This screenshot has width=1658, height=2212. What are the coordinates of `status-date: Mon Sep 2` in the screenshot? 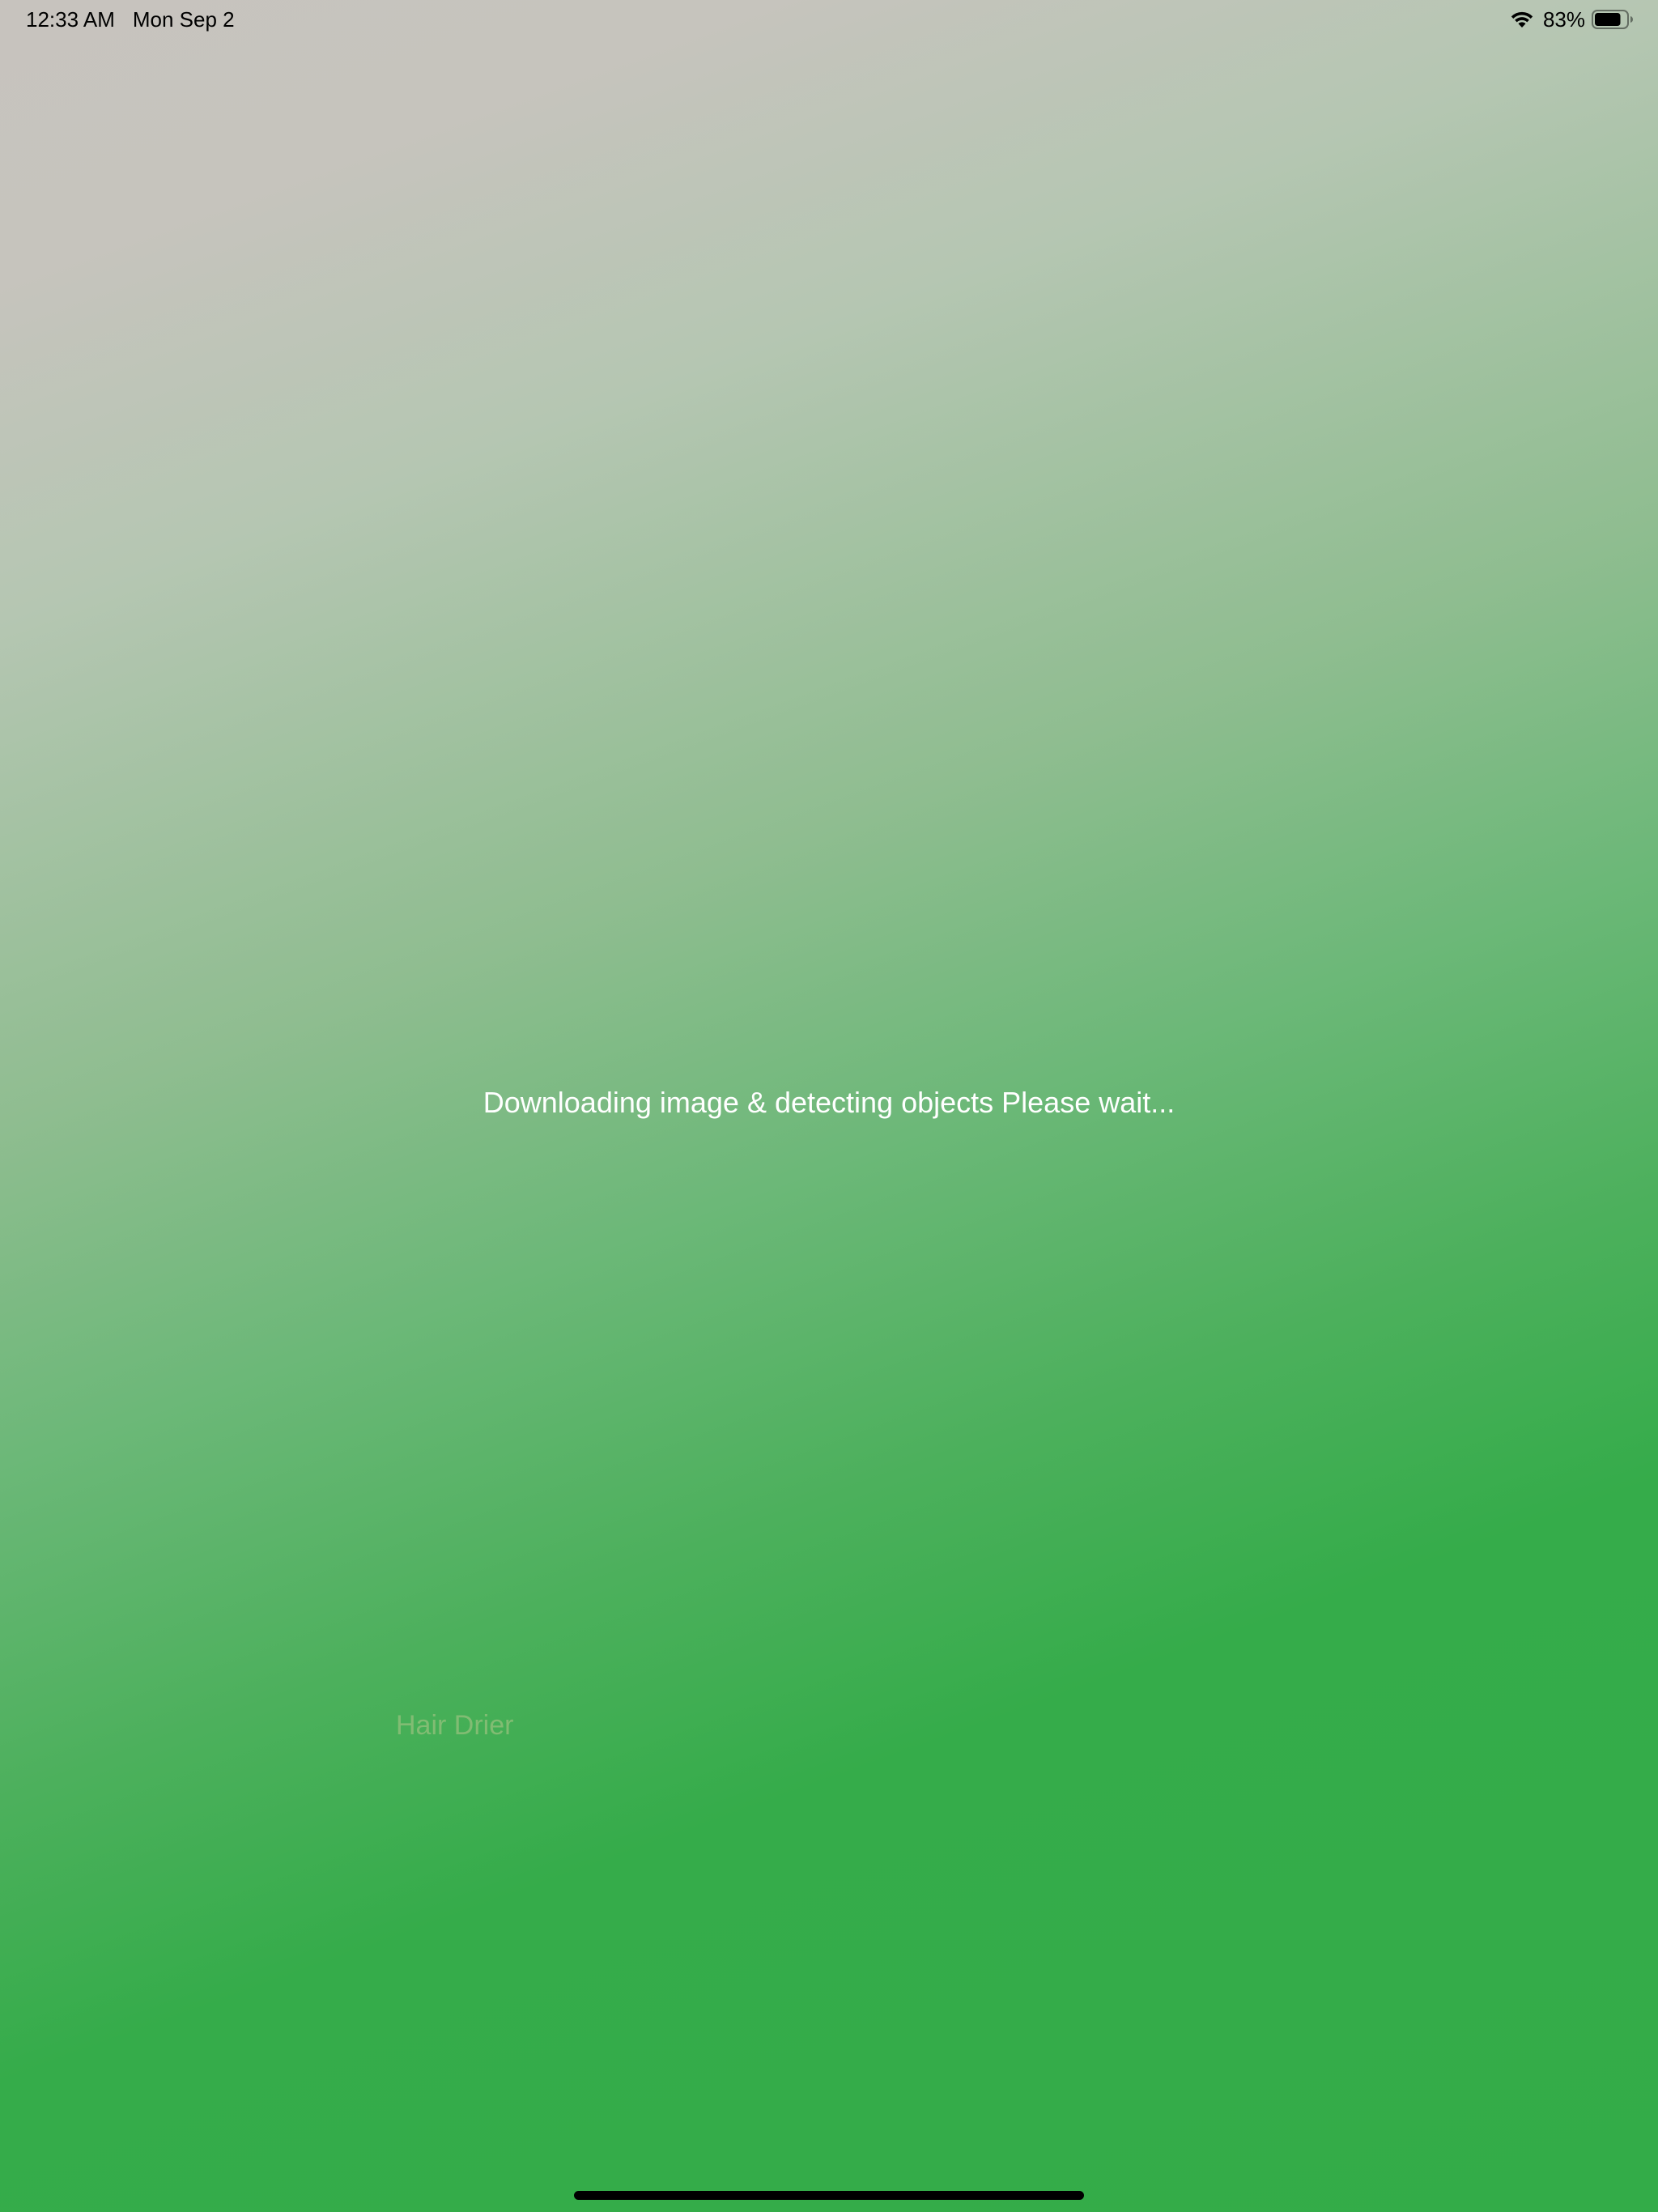 It's located at (183, 19).